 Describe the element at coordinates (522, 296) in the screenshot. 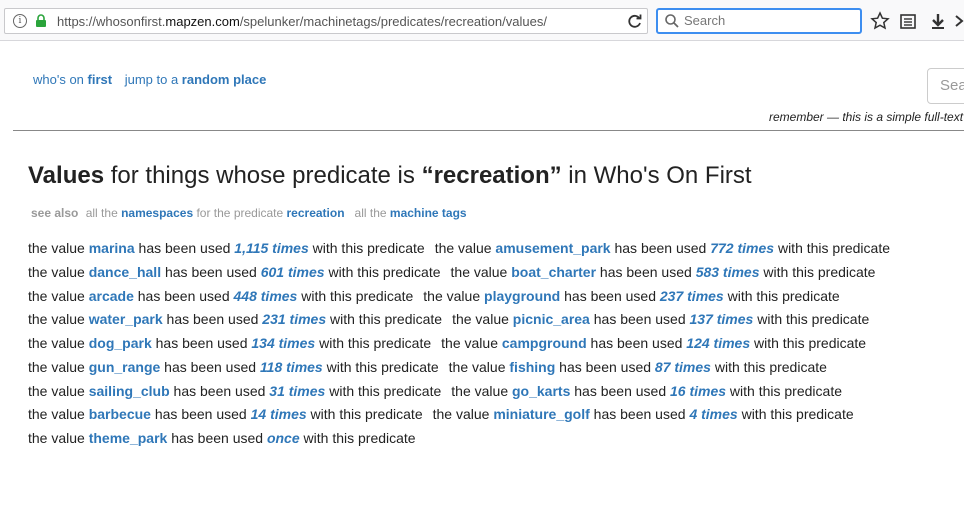

I see `value-link: playground` at that location.